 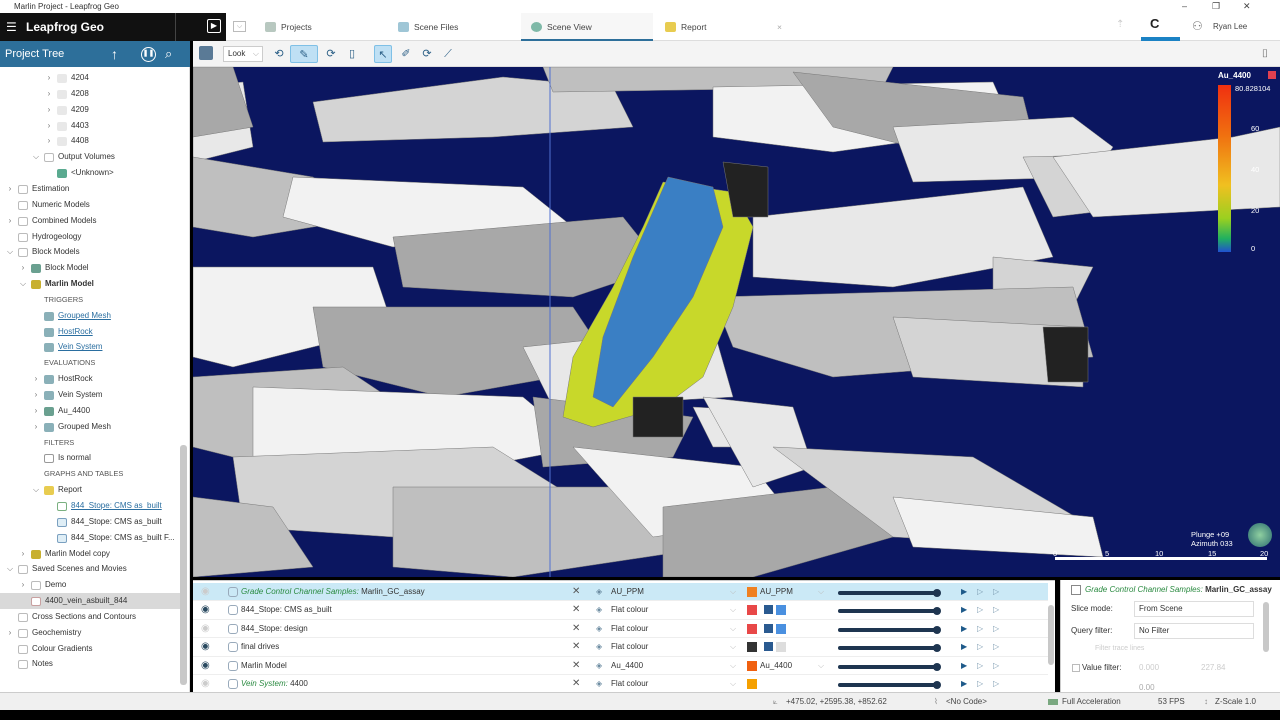 What do you see at coordinates (239, 26) in the screenshot?
I see `tabs-dropdown: ⌵` at bounding box center [239, 26].